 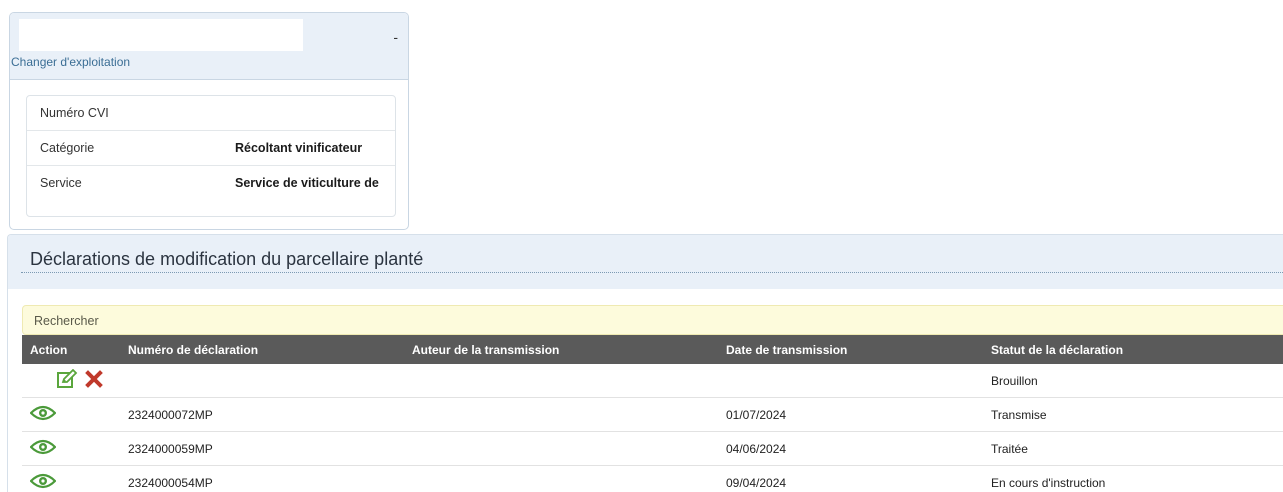 What do you see at coordinates (1133, 478) in the screenshot?
I see `cell-statut: En cours d'instruction` at bounding box center [1133, 478].